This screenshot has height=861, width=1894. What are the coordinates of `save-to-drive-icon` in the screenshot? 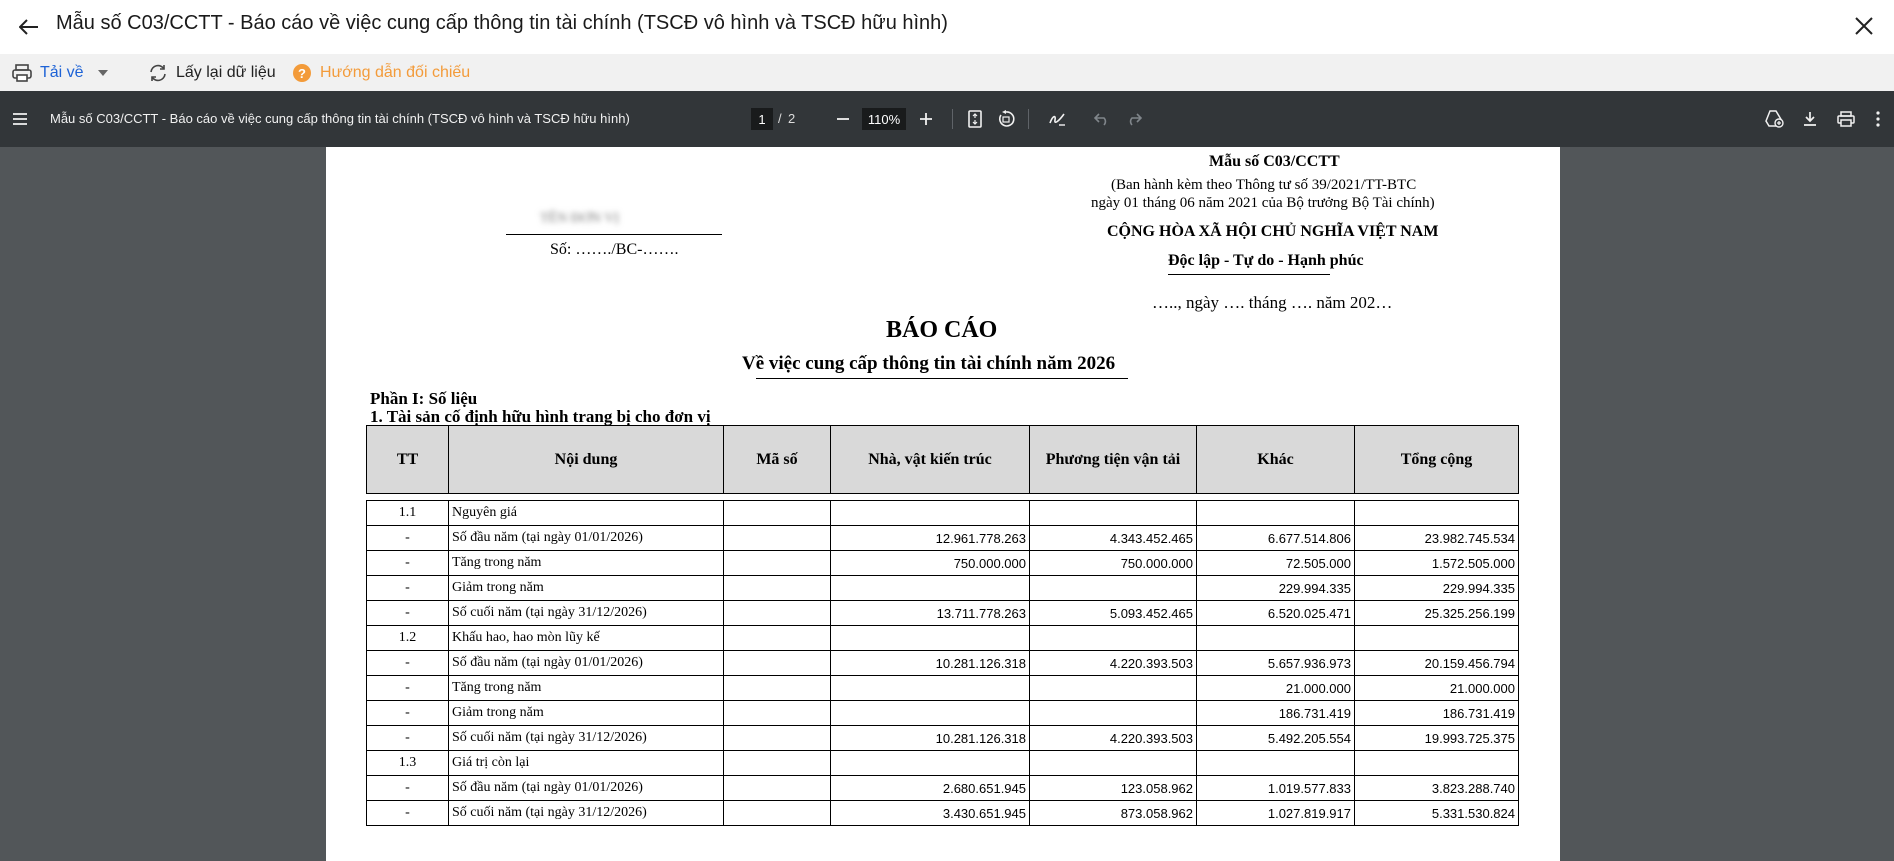 It's located at (1774, 119).